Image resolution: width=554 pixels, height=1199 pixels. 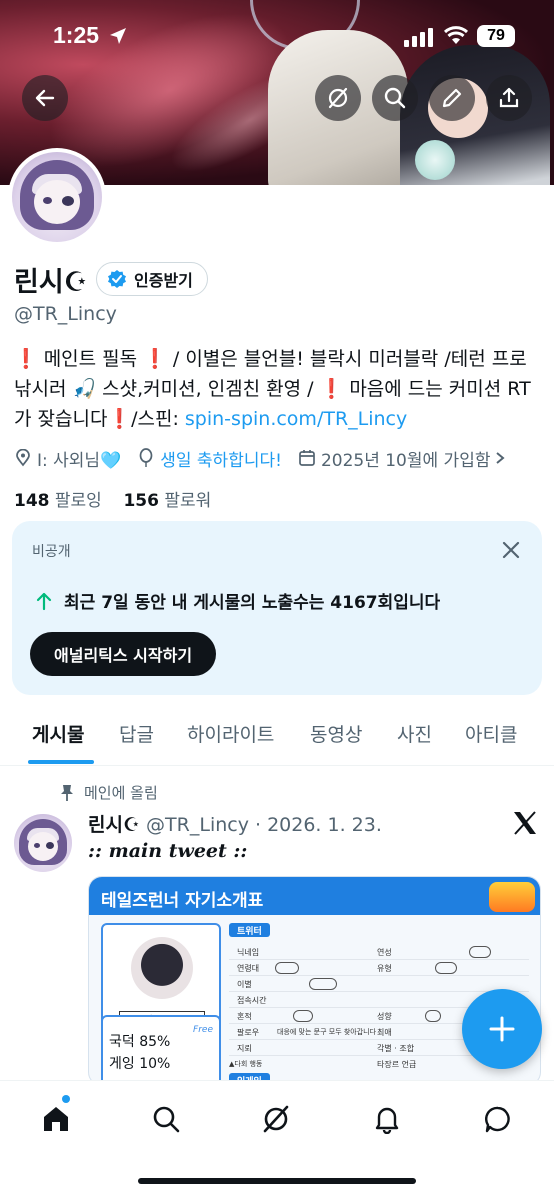 I want to click on nav-messages, so click(x=498, y=1119).